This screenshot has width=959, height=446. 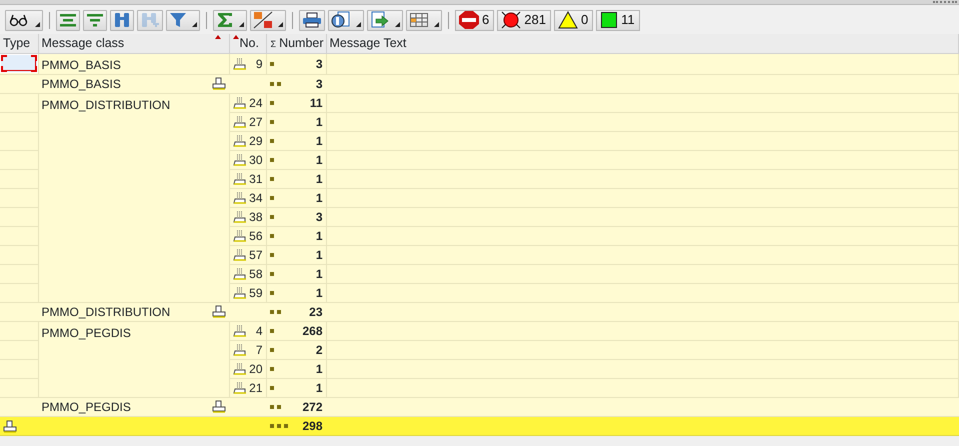 What do you see at coordinates (259, 64) in the screenshot?
I see `message-number: 9` at bounding box center [259, 64].